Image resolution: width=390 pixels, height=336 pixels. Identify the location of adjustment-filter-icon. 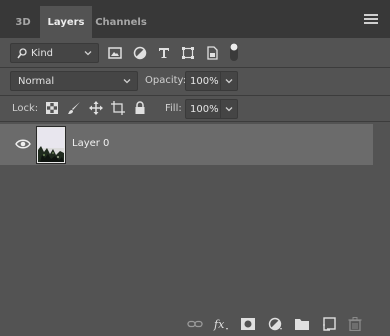
(140, 53).